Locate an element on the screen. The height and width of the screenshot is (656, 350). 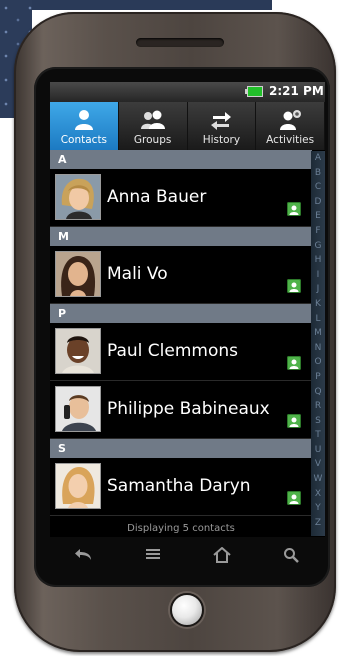
alphabet-index-letter: F is located at coordinates (318, 231).